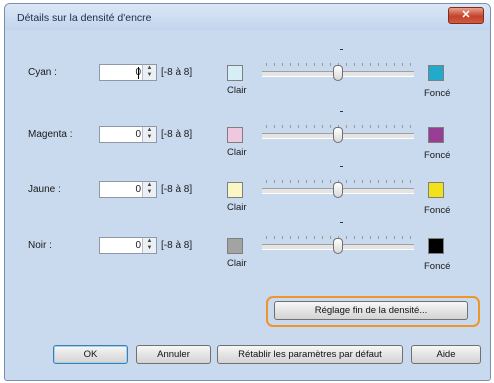 This screenshot has width=494, height=383. Describe the element at coordinates (237, 263) in the screenshot. I see `clair-label-noir: Clair` at that location.